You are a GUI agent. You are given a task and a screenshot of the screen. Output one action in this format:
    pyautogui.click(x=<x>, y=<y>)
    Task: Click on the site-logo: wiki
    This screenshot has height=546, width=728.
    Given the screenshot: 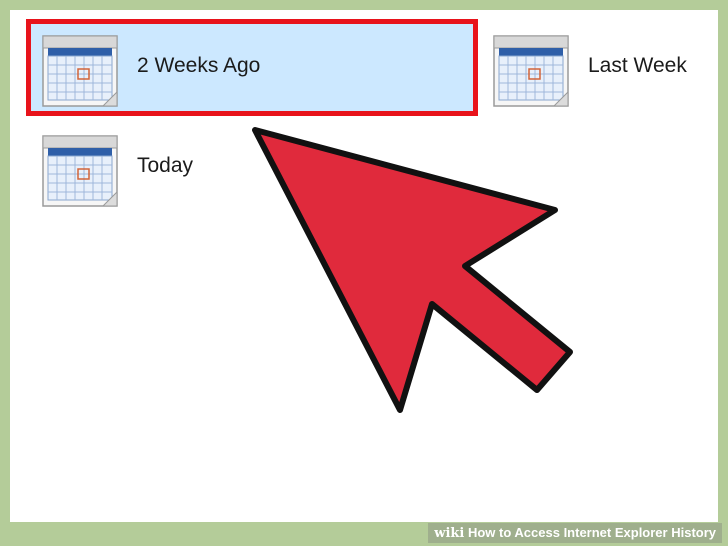 What is the action you would take?
    pyautogui.click(x=449, y=533)
    